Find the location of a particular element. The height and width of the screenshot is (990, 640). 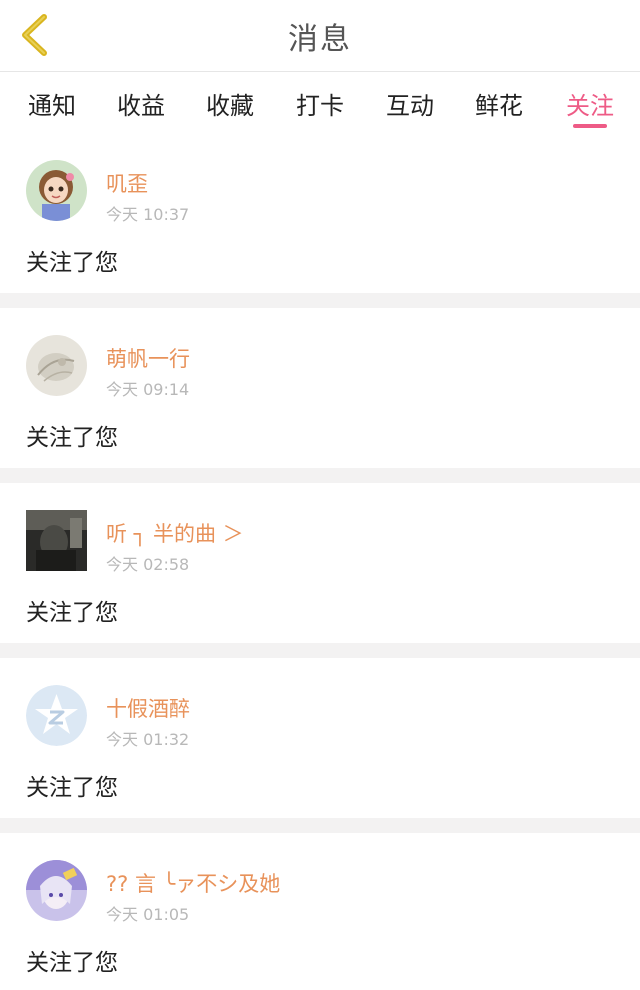

cartoon-girl-avatar-icon is located at coordinates (56, 190).